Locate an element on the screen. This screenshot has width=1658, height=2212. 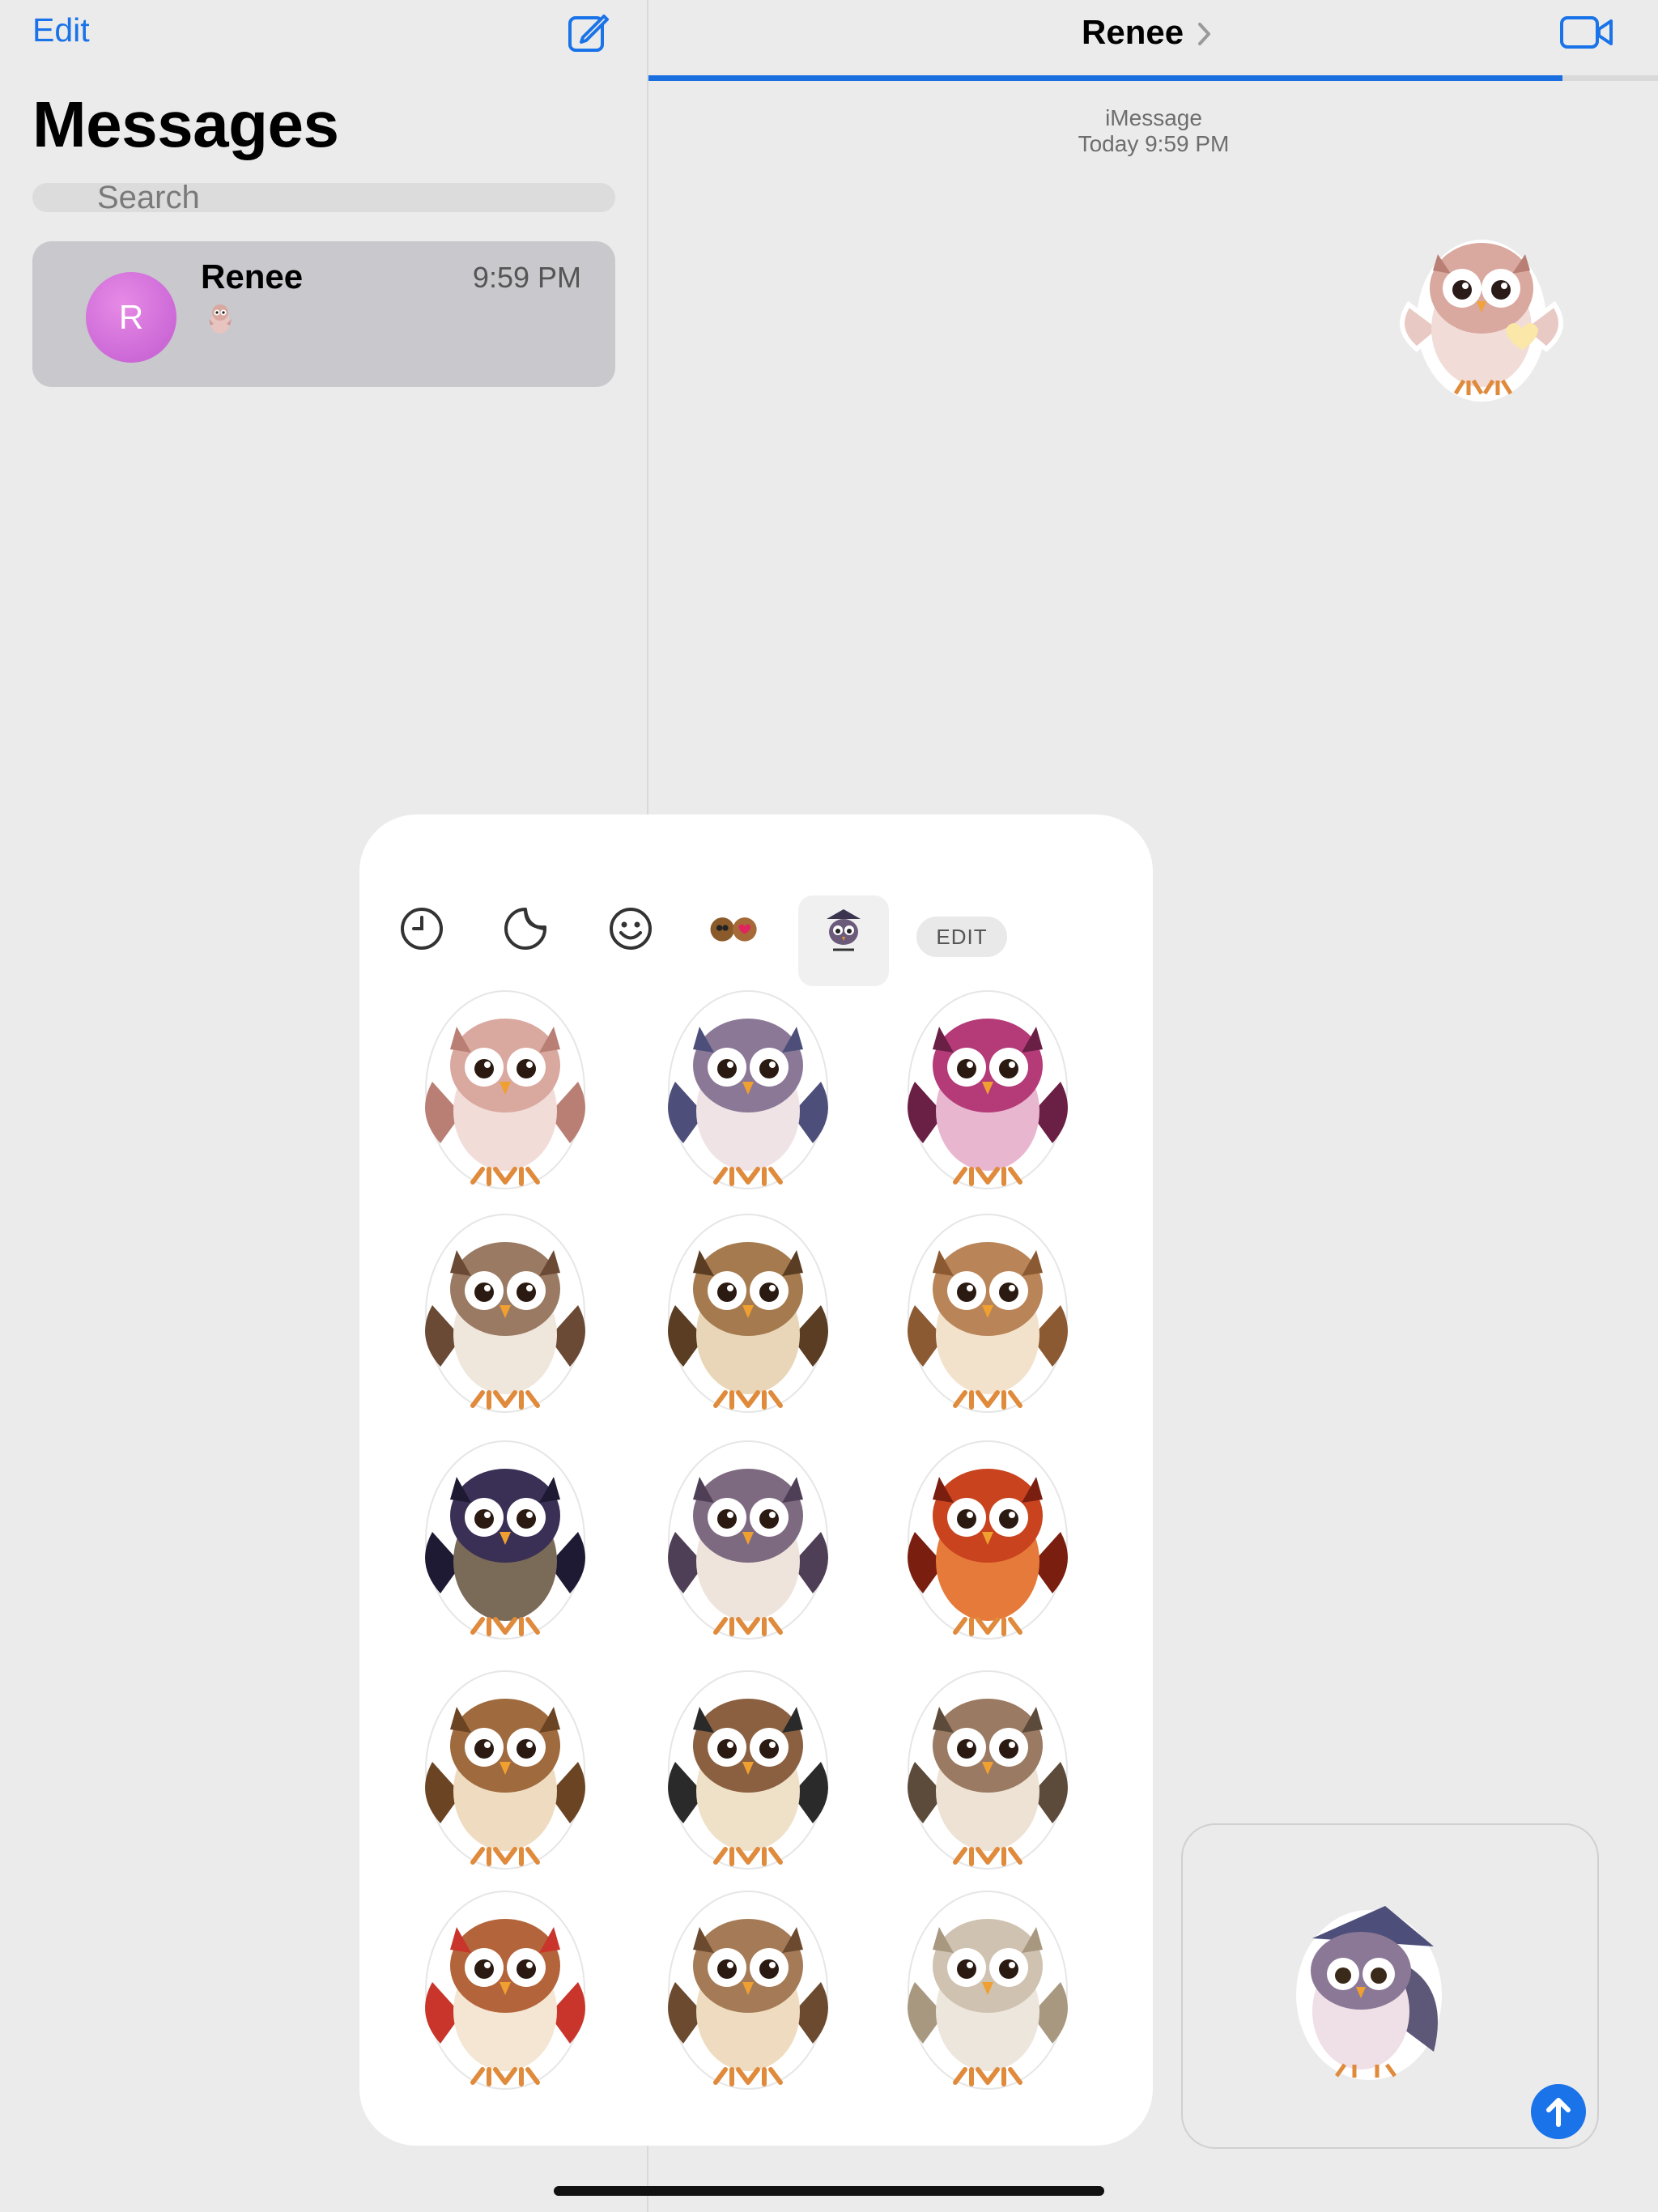
send-progress-bar is located at coordinates (1105, 78).